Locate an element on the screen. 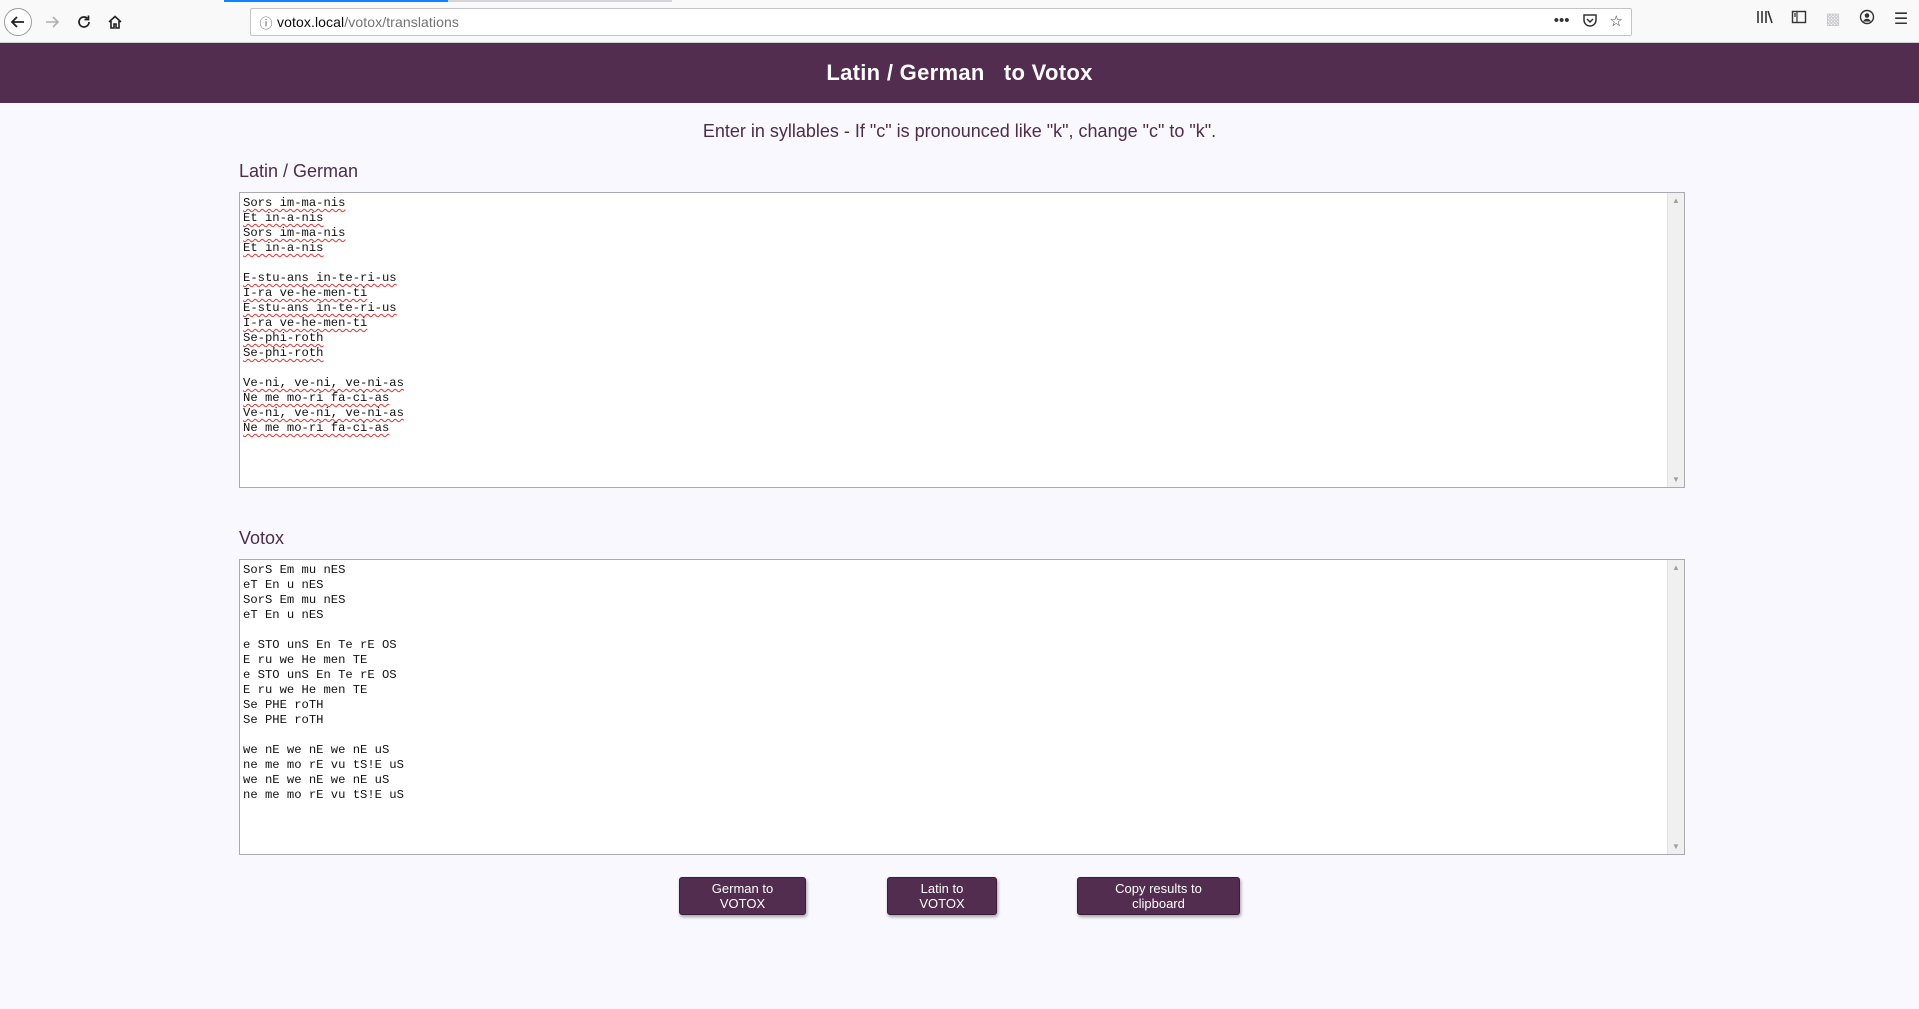 This screenshot has height=1009, width=1919. url-text: votox.local/votox/translations is located at coordinates (368, 22).